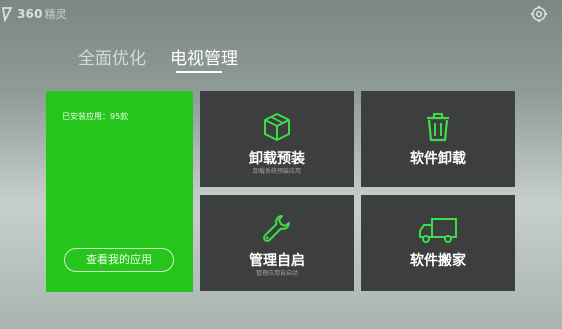 This screenshot has width=562, height=329. I want to click on app-logo: 360 精灵, so click(33, 14).